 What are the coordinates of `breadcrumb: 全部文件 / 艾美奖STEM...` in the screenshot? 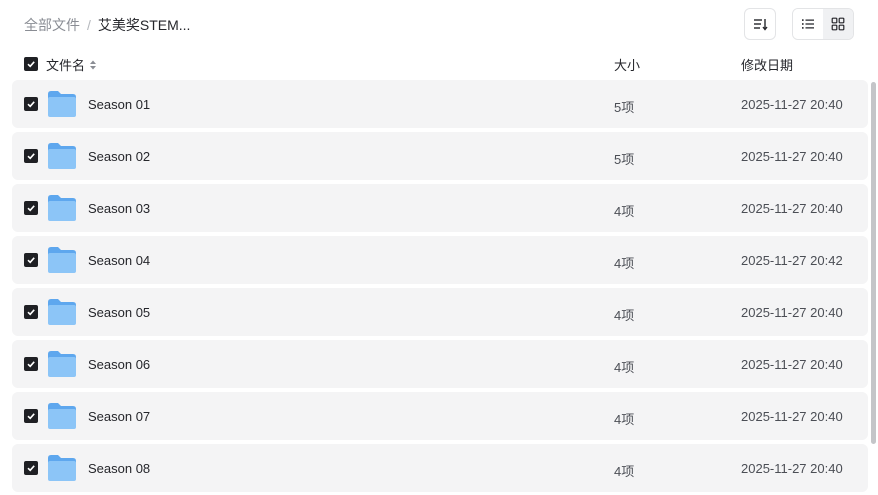 It's located at (107, 25).